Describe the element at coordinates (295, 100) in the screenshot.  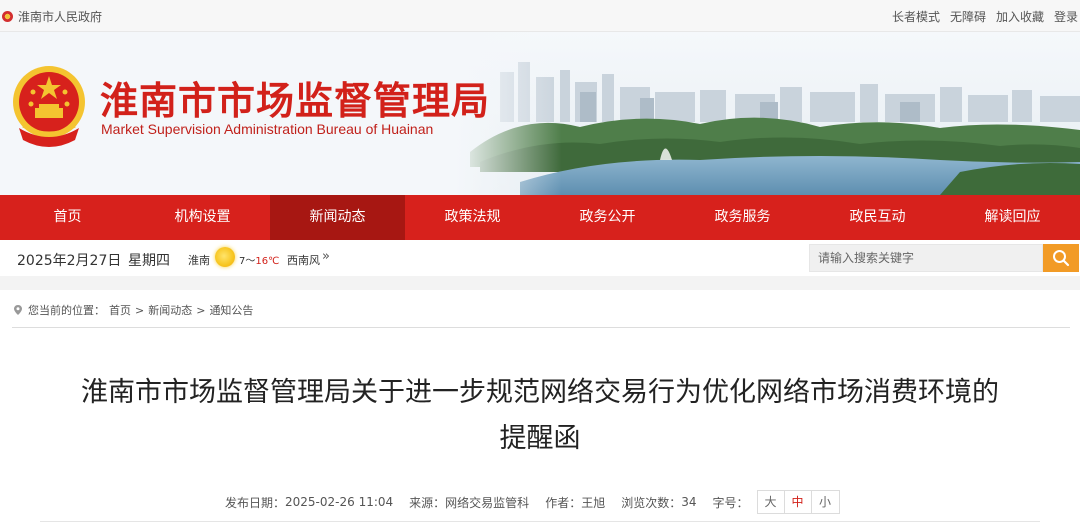
I see `bureau-title: 淮南市市场监督管理局` at that location.